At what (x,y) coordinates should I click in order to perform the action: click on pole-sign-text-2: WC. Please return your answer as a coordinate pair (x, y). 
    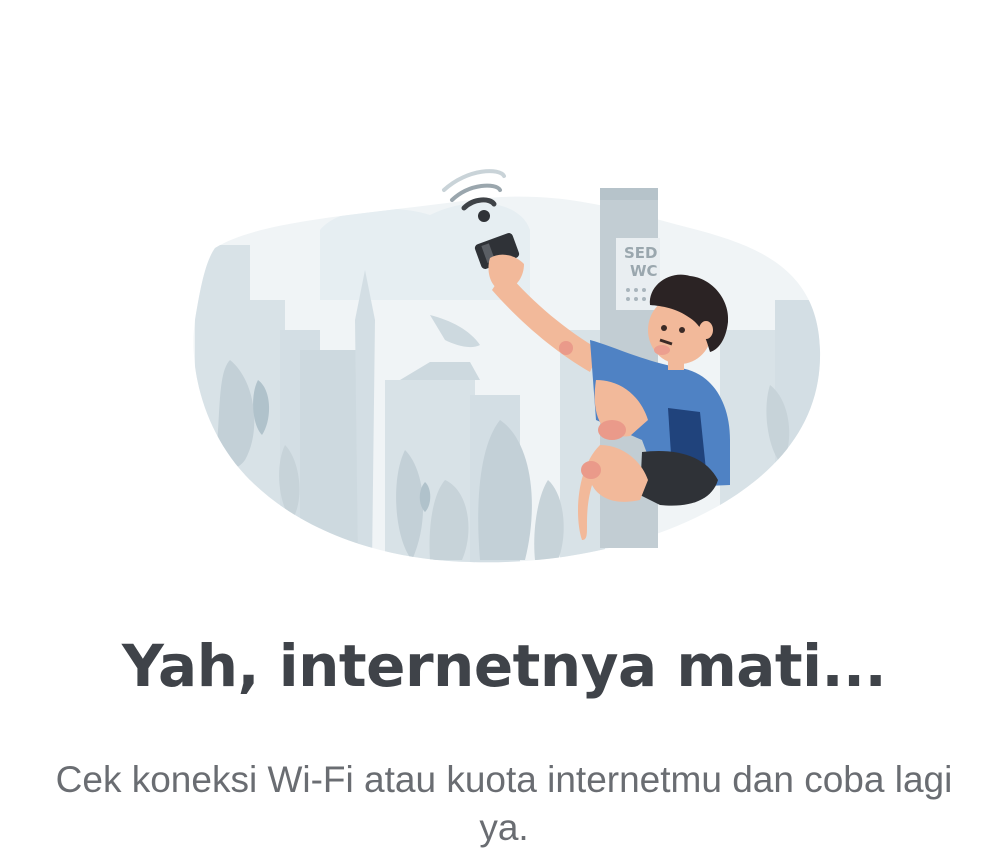
    Looking at the image, I should click on (644, 271).